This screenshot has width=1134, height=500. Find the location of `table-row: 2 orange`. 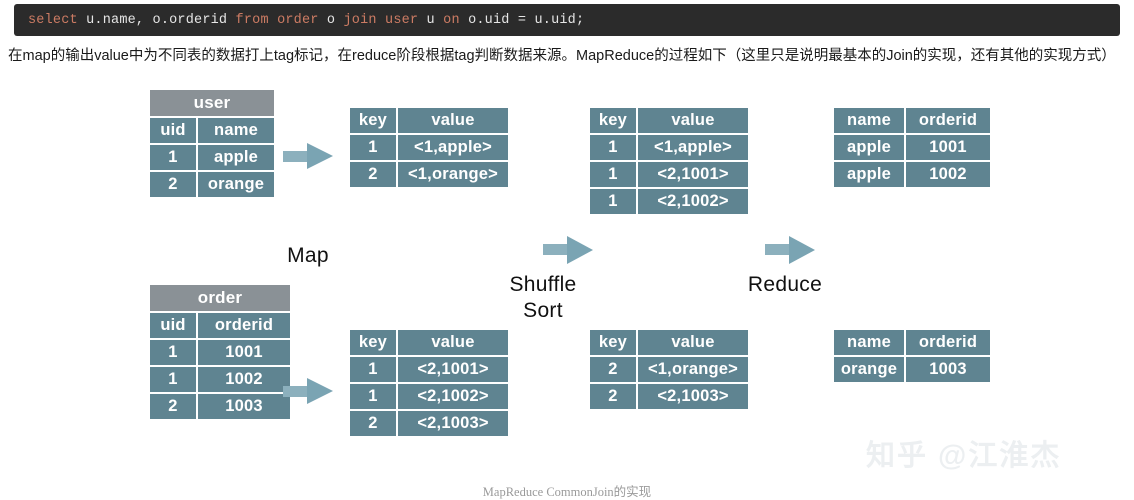

table-row: 2 orange is located at coordinates (212, 184).